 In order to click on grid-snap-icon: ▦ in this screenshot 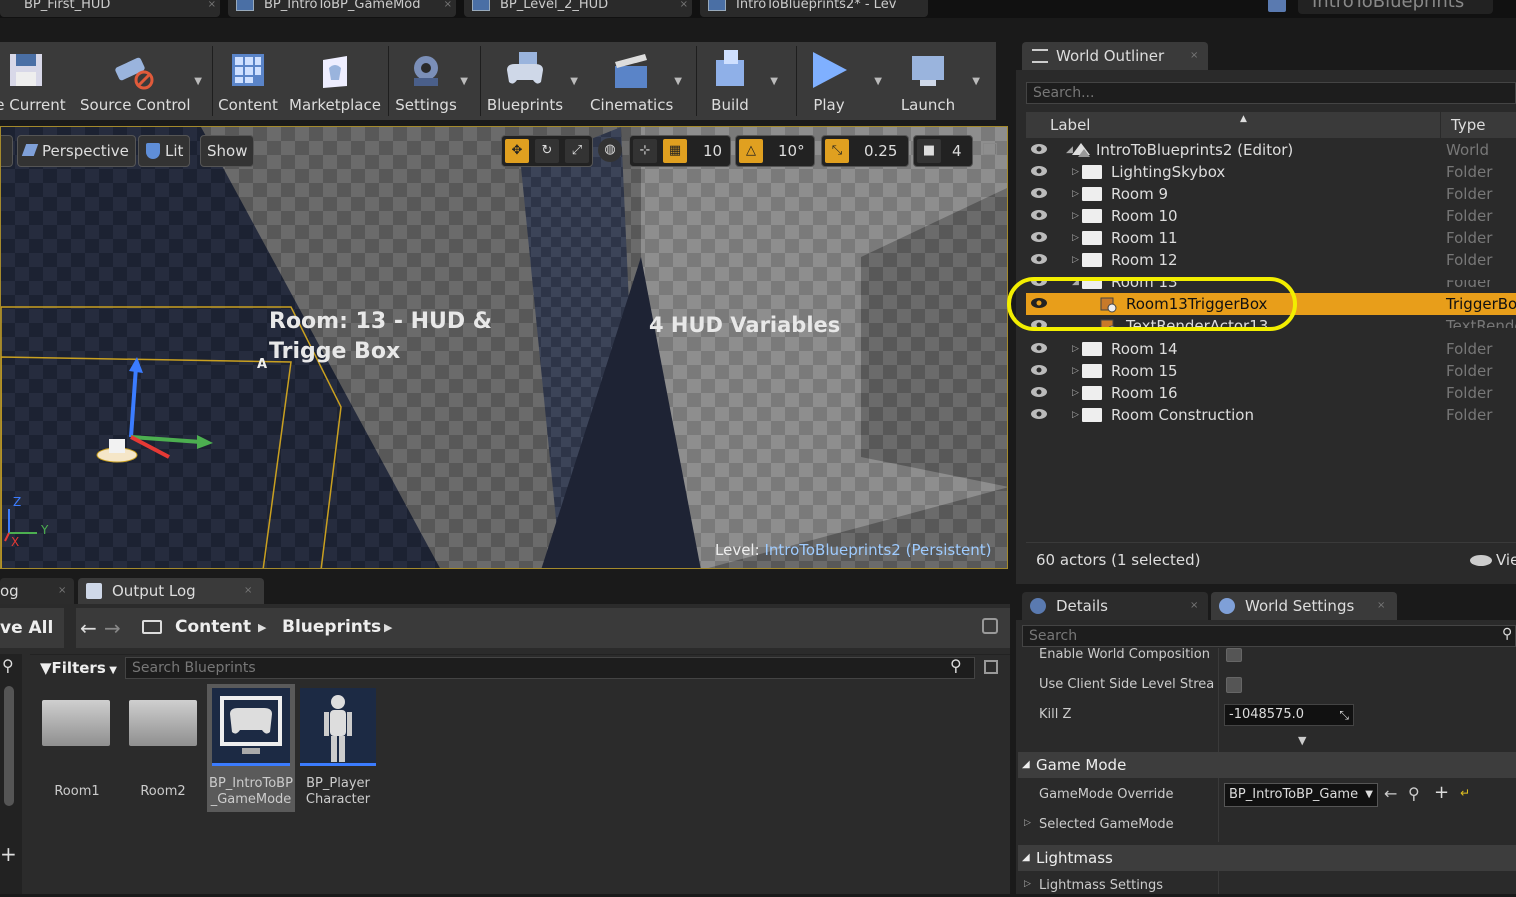, I will do `click(675, 151)`.